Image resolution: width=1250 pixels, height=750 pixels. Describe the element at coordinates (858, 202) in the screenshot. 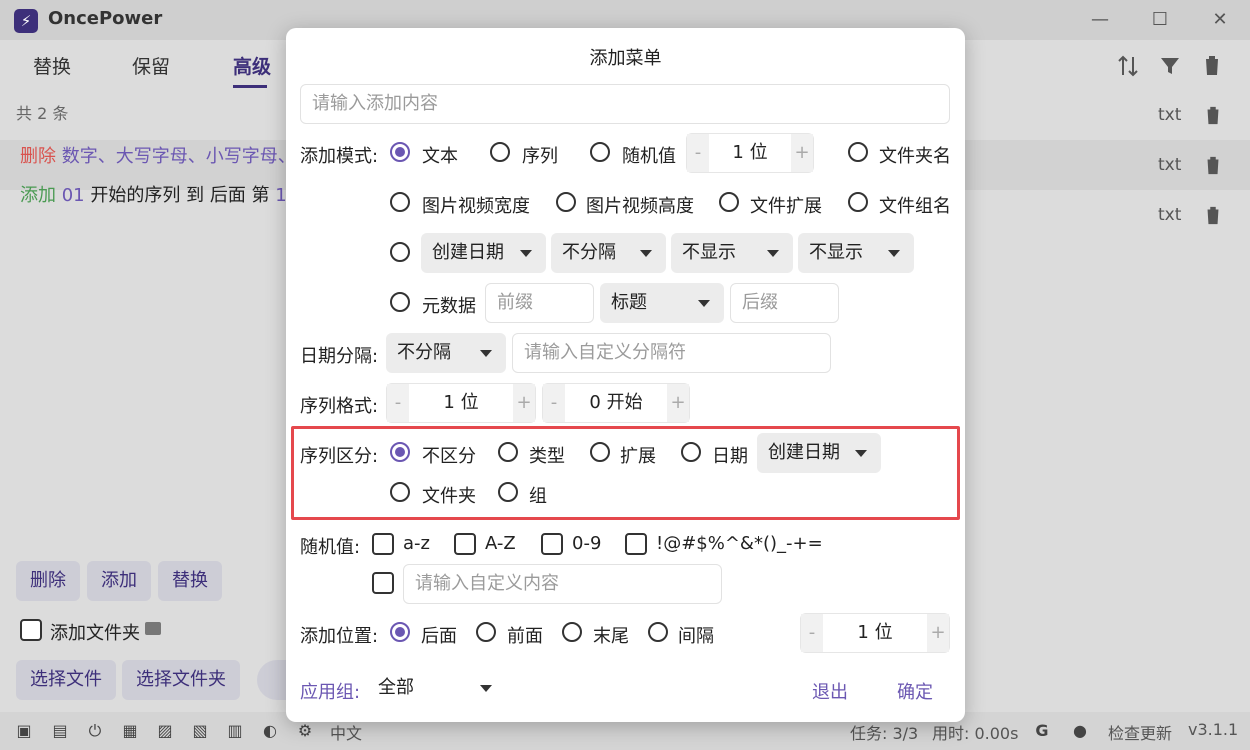

I see `mode-radio-file-group` at that location.